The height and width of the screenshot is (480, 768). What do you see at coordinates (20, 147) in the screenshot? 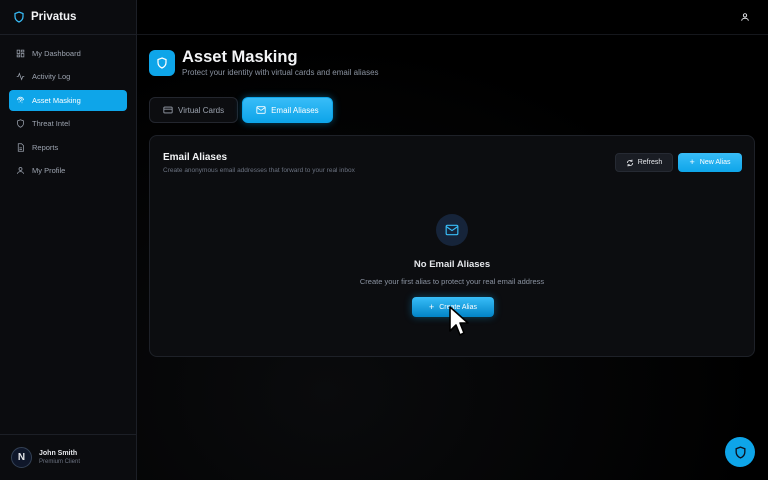
I see `file-icon` at bounding box center [20, 147].